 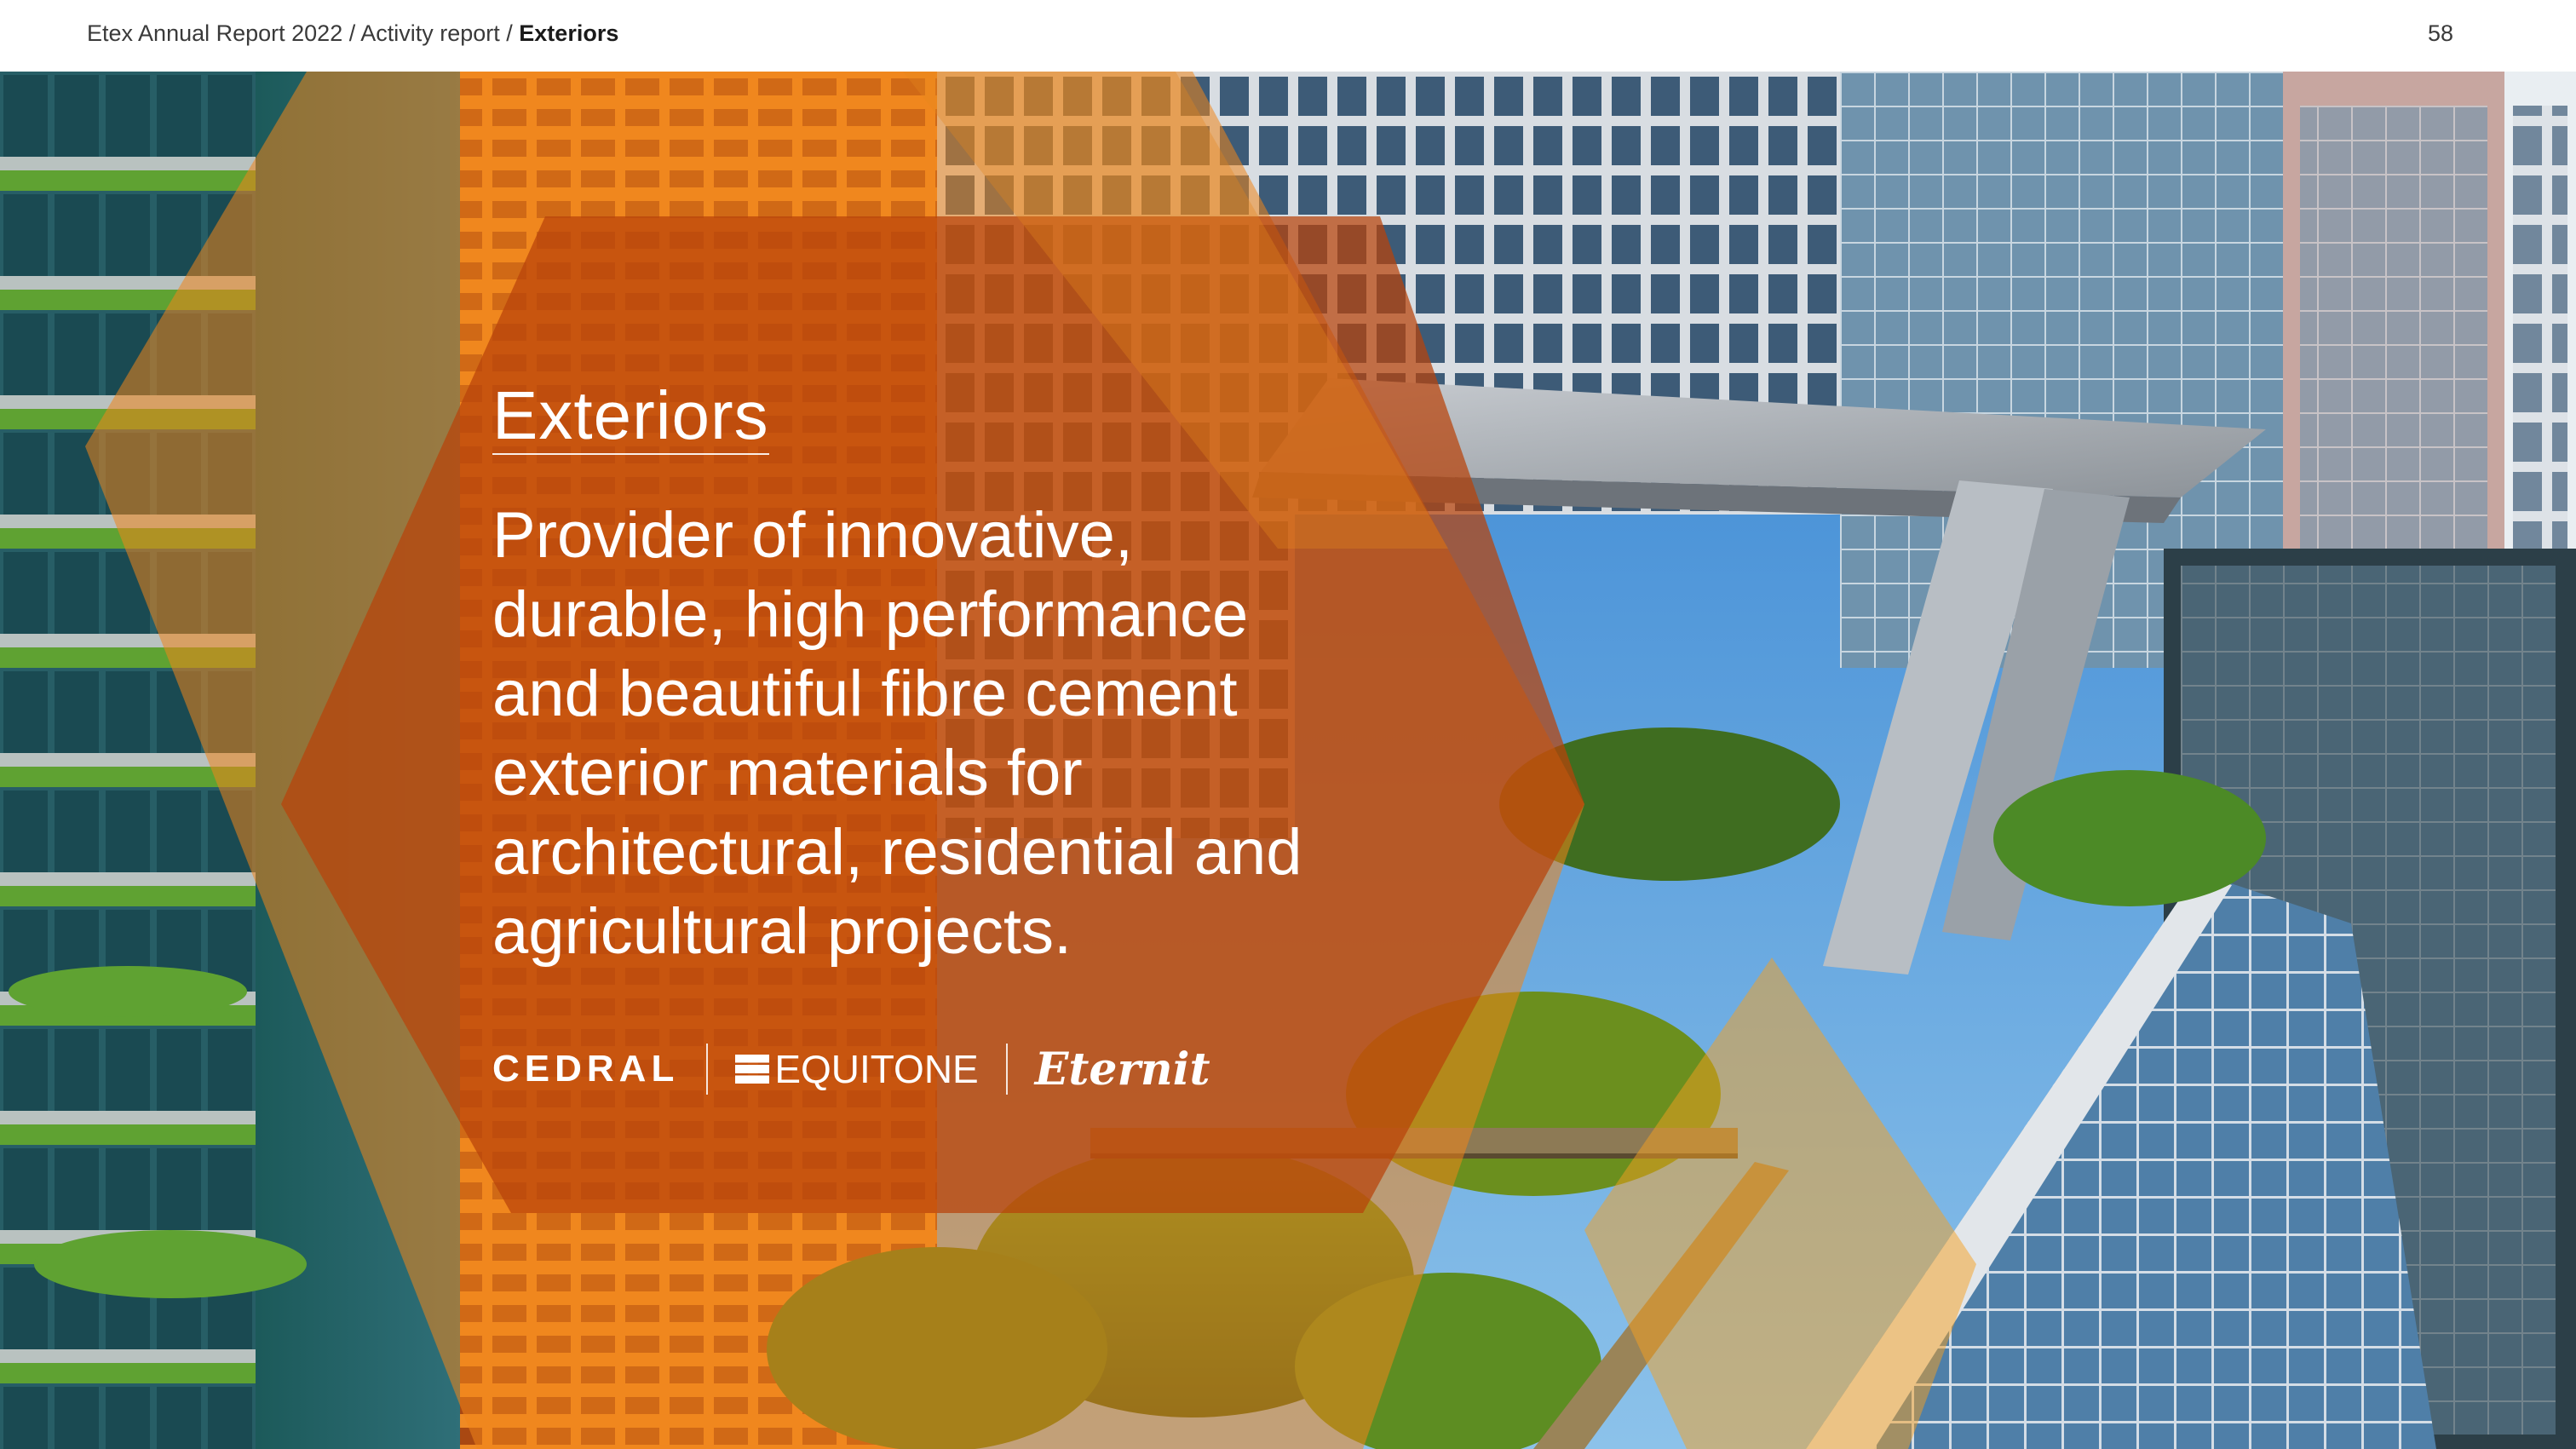 What do you see at coordinates (569, 33) in the screenshot?
I see `breadcrumb-current: Exteriors` at bounding box center [569, 33].